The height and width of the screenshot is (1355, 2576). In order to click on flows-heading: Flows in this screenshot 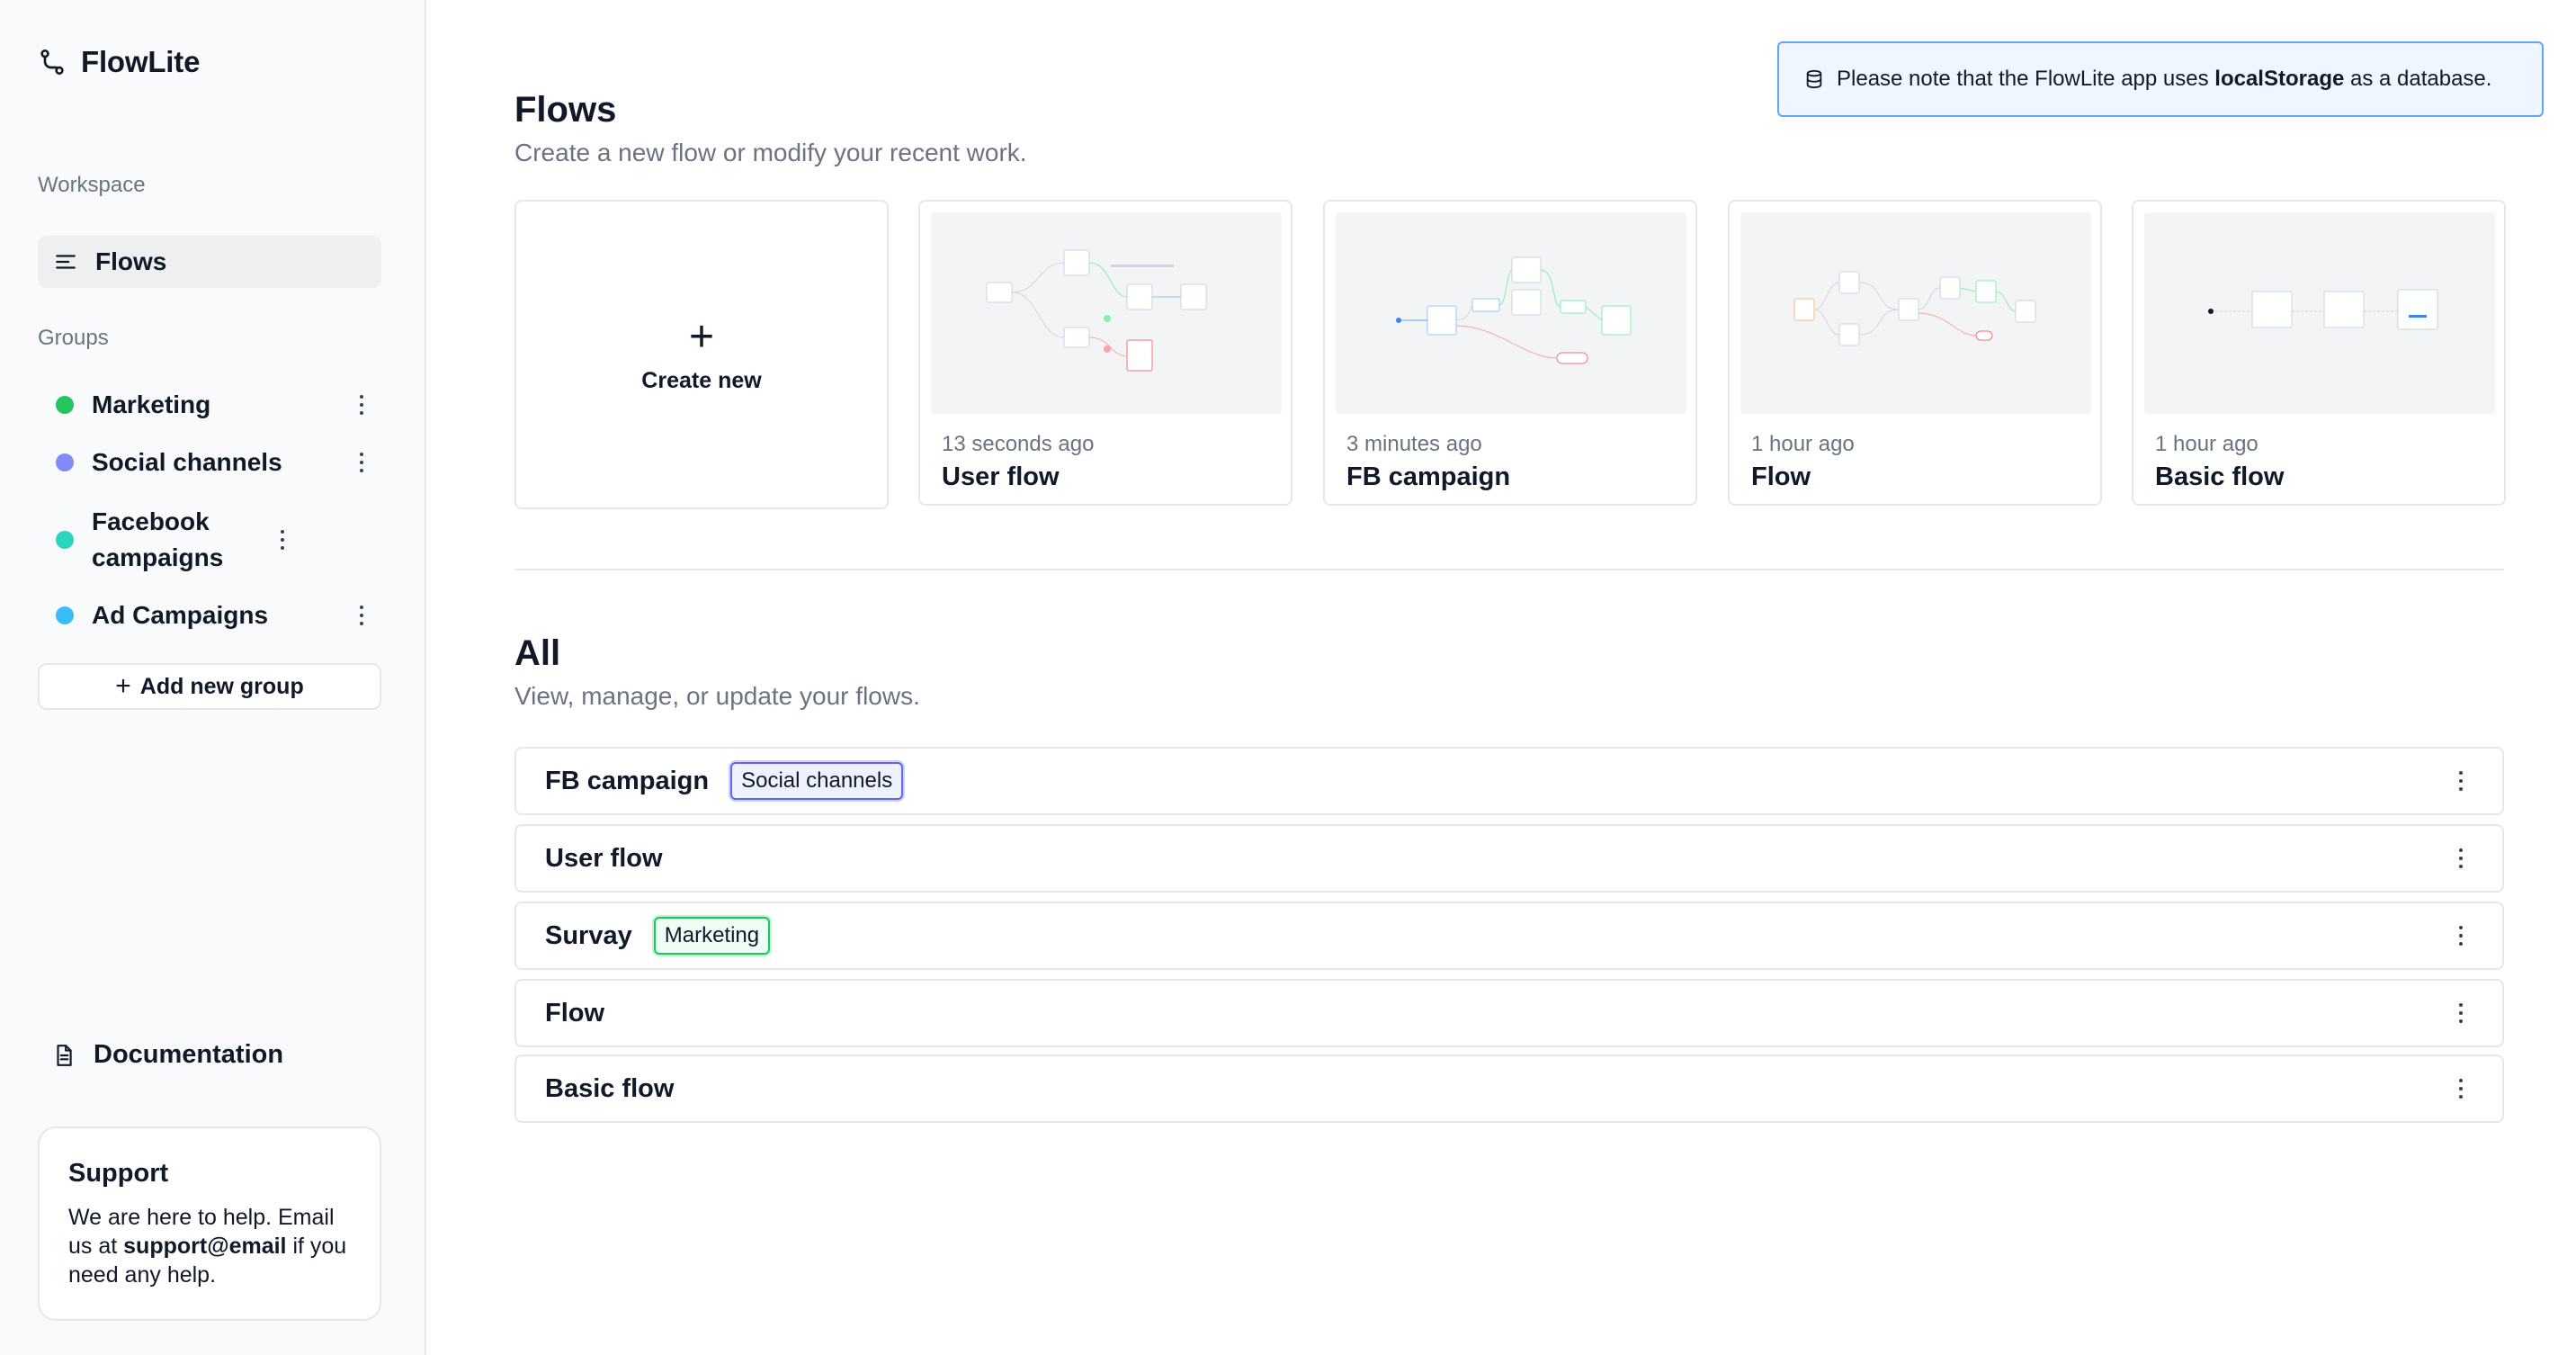, I will do `click(565, 110)`.